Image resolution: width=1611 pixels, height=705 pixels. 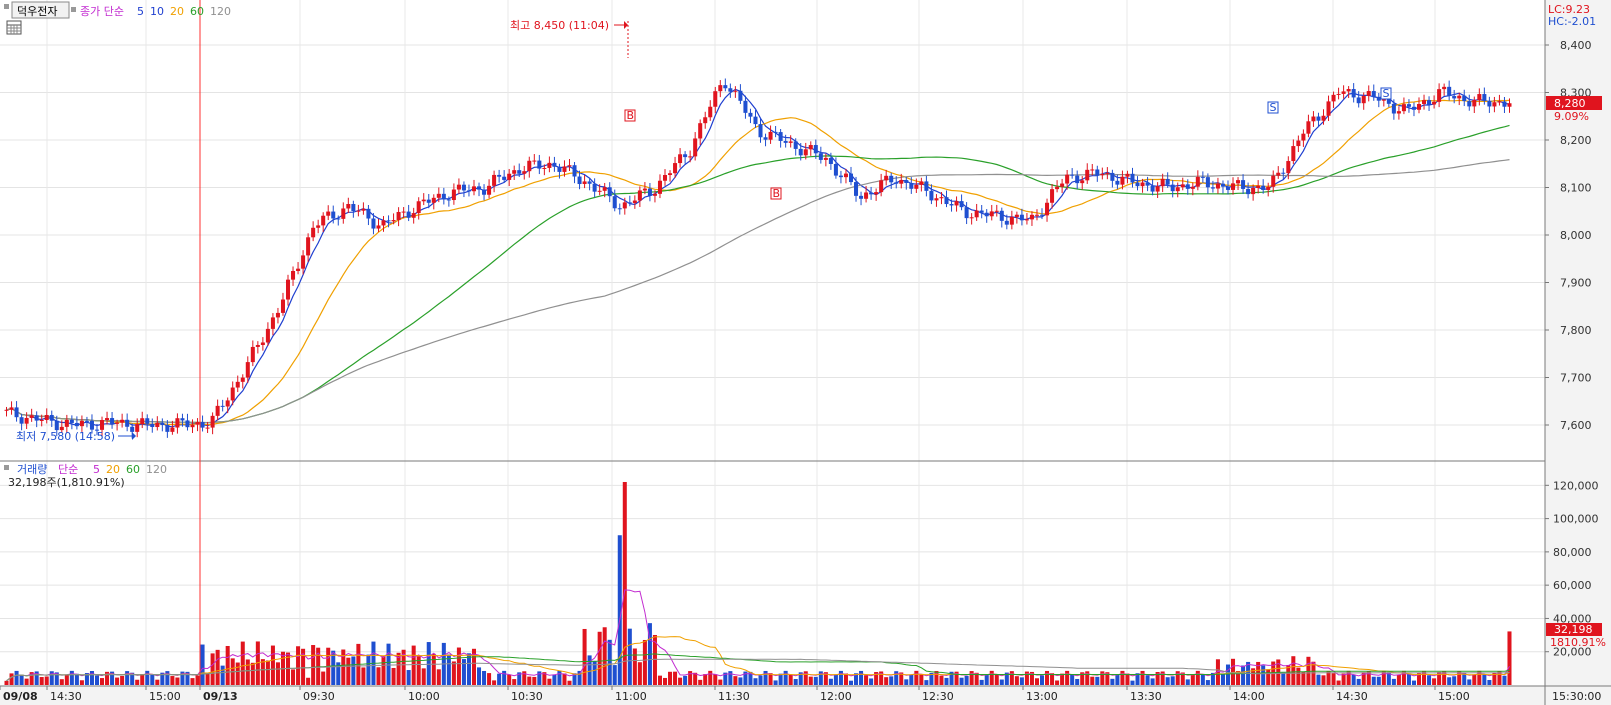 What do you see at coordinates (102, 11) in the screenshot?
I see `price-ma-legend-label: 종가 단순` at bounding box center [102, 11].